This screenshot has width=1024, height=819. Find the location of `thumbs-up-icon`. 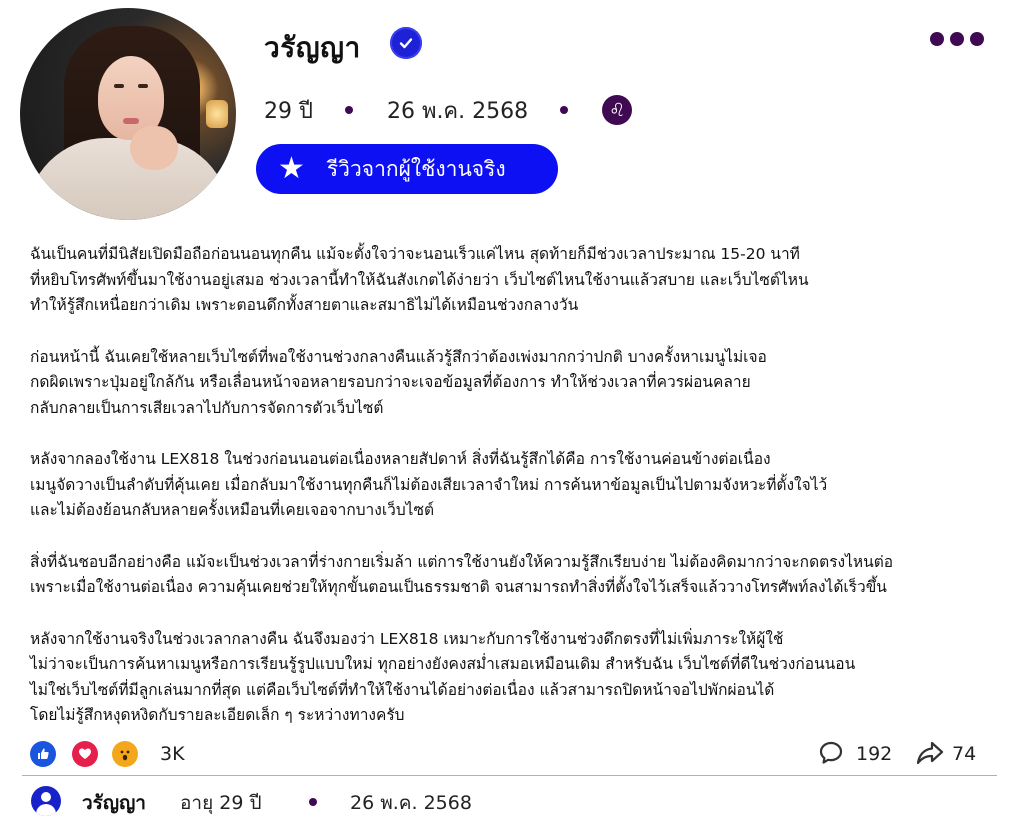

thumbs-up-icon is located at coordinates (43, 753).